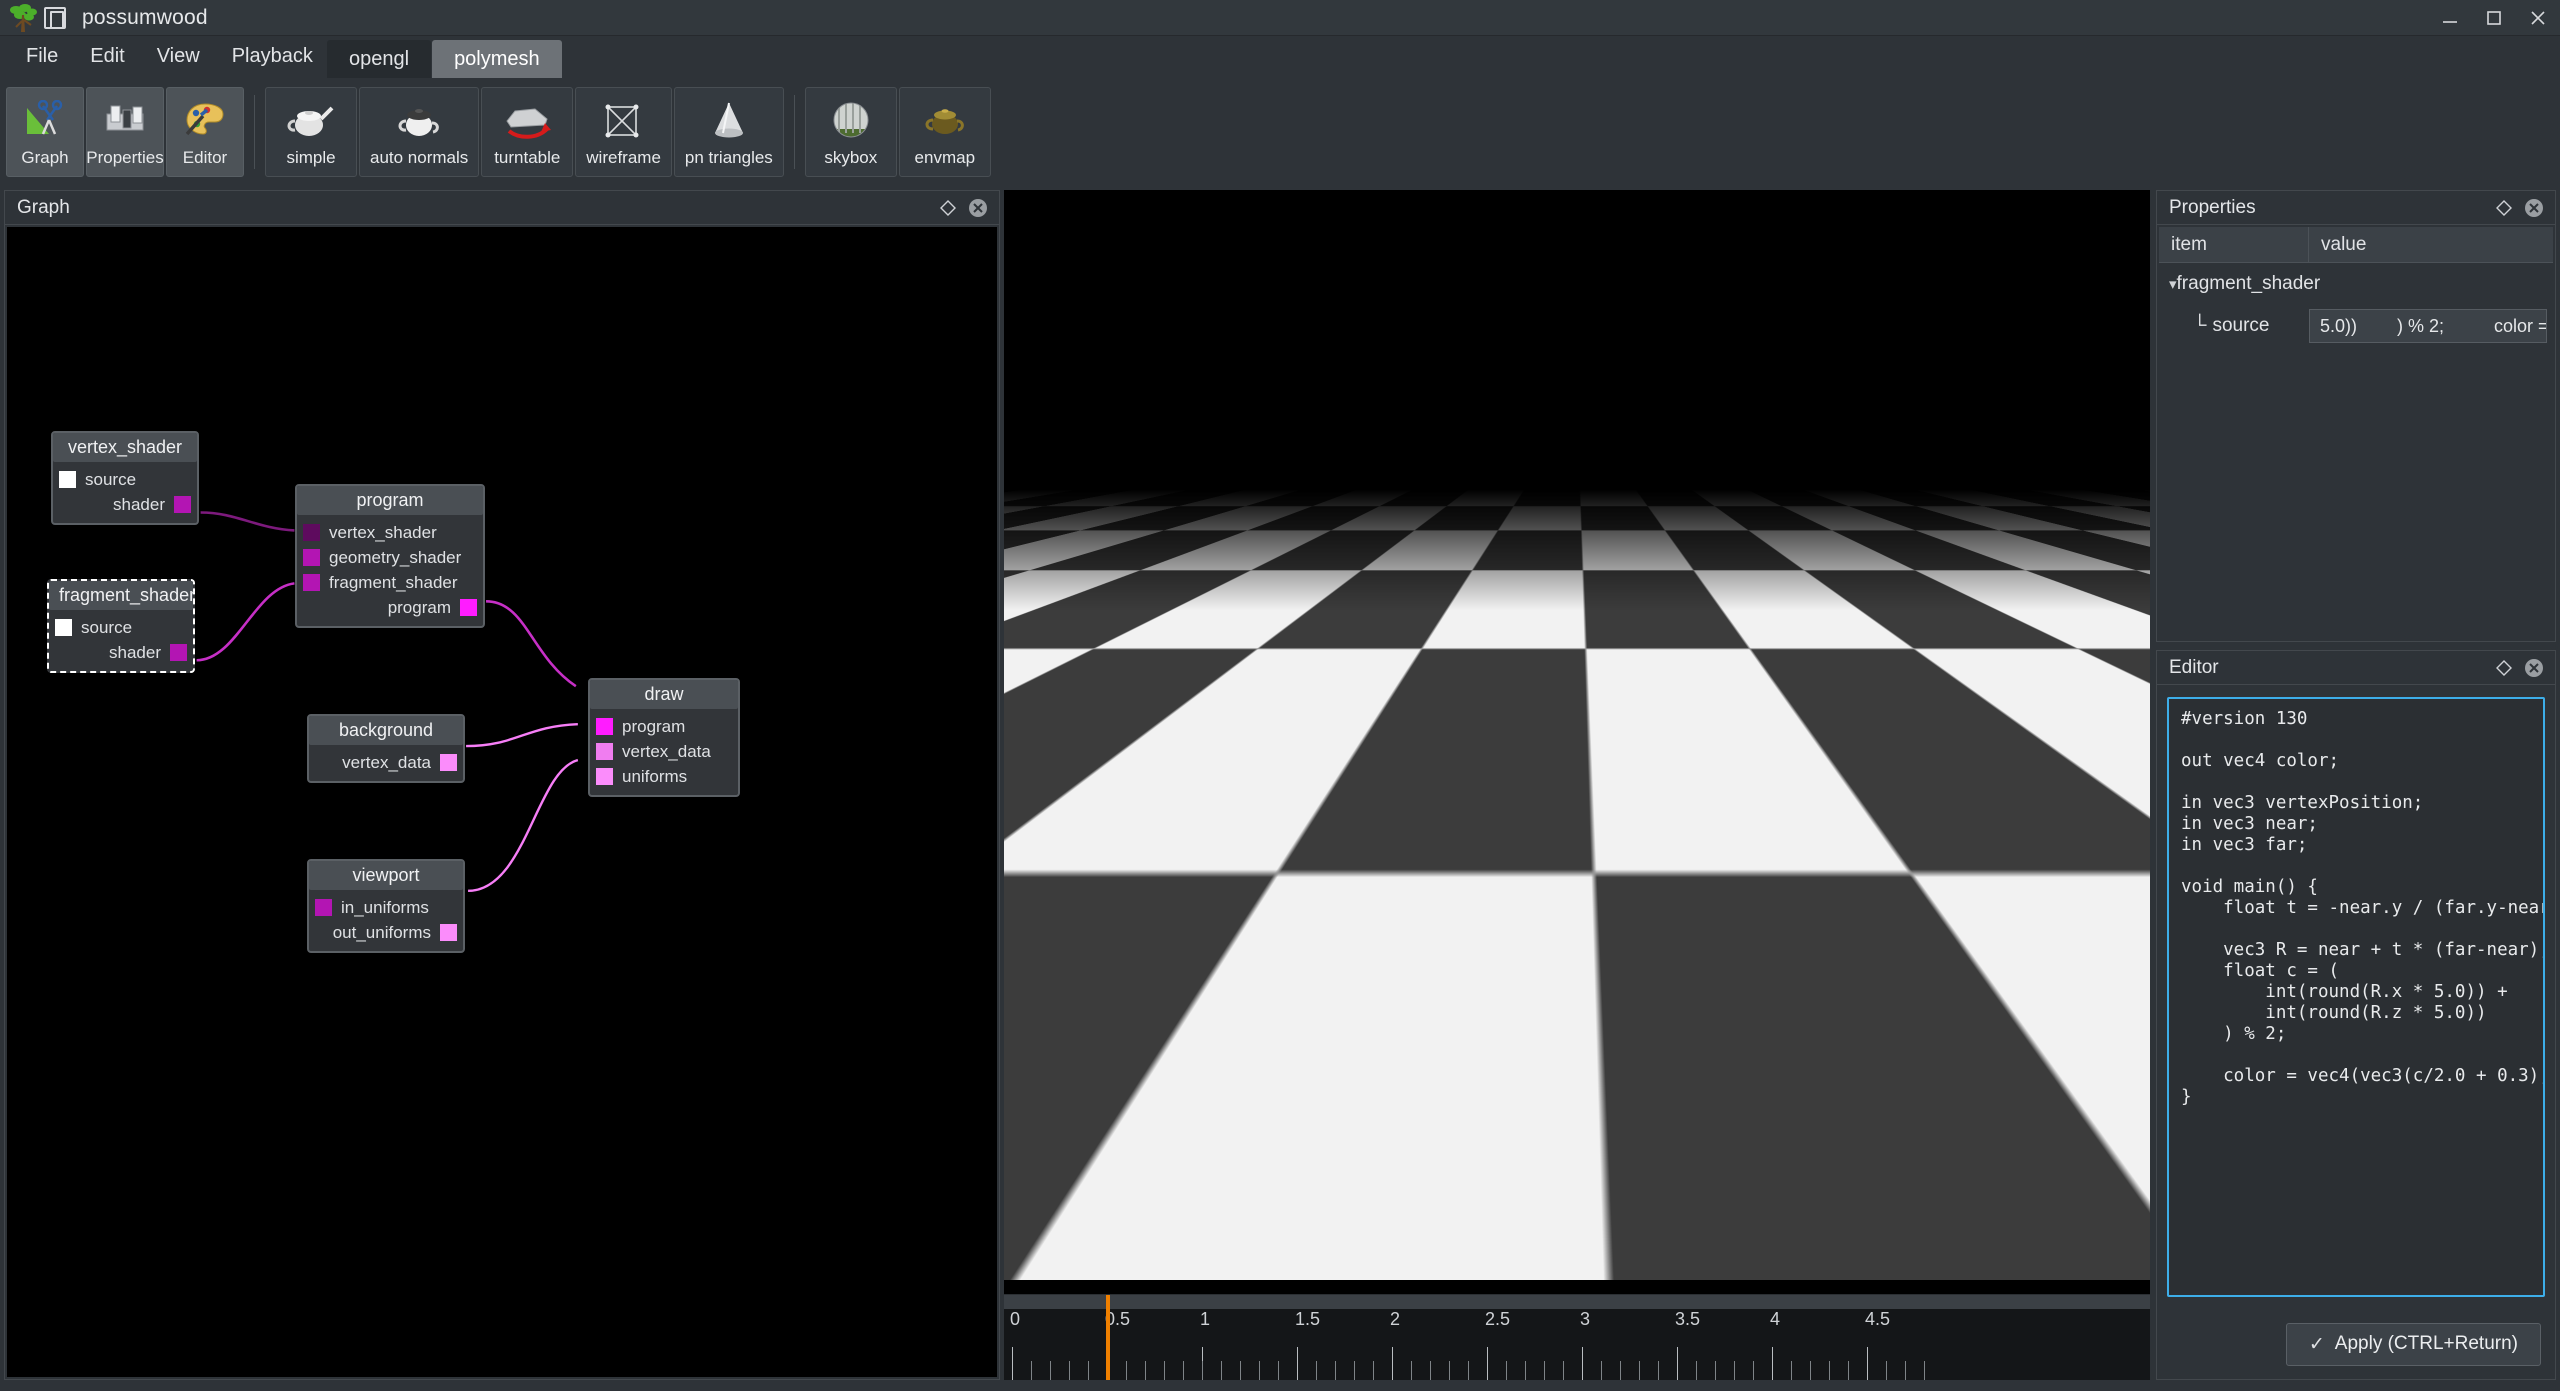 This screenshot has height=1391, width=2560. What do you see at coordinates (623, 132) in the screenshot?
I see `toolbar-button-wireframe: wireframe` at bounding box center [623, 132].